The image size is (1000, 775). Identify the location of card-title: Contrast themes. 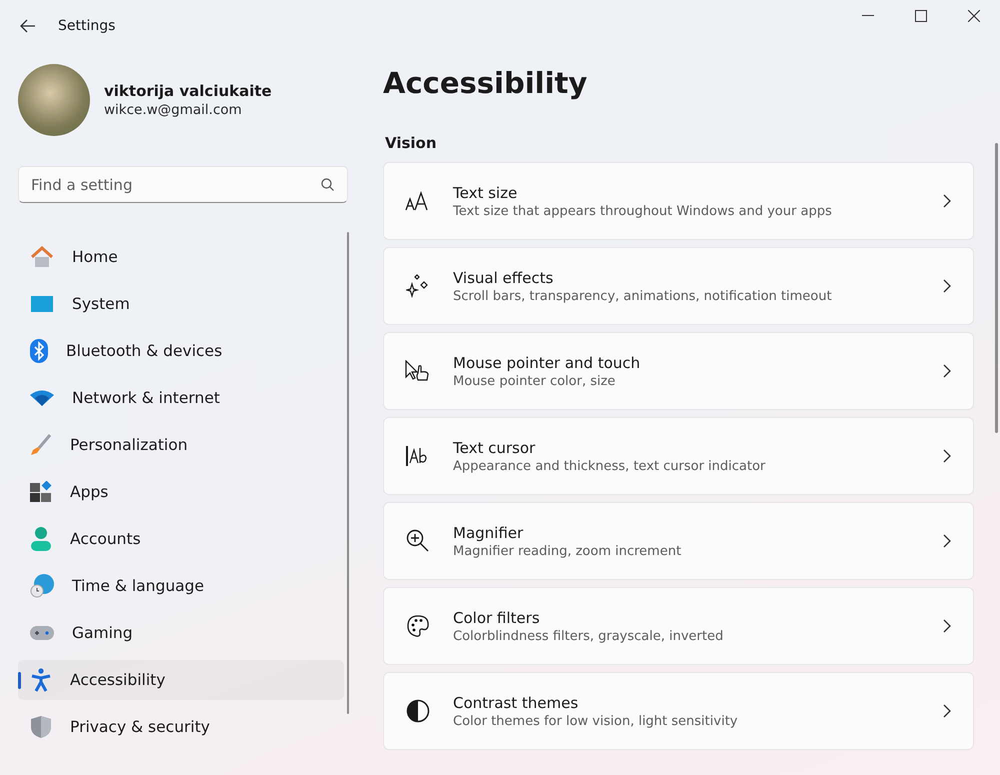
(516, 703).